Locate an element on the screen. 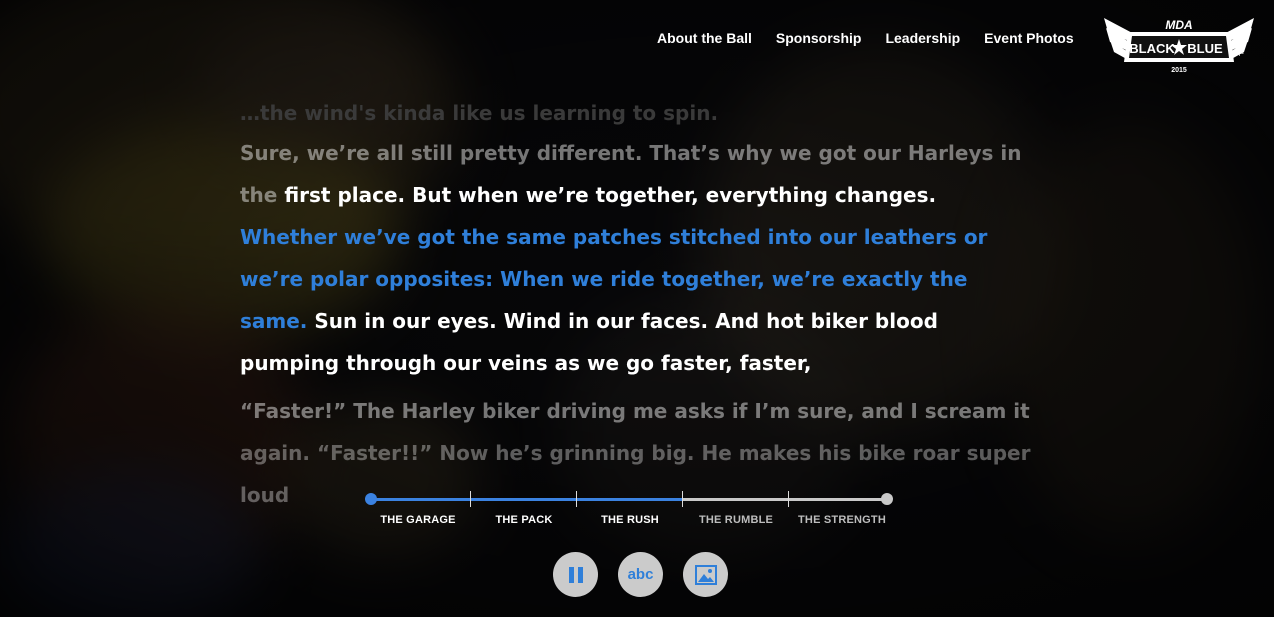  pause-button is located at coordinates (575, 574).